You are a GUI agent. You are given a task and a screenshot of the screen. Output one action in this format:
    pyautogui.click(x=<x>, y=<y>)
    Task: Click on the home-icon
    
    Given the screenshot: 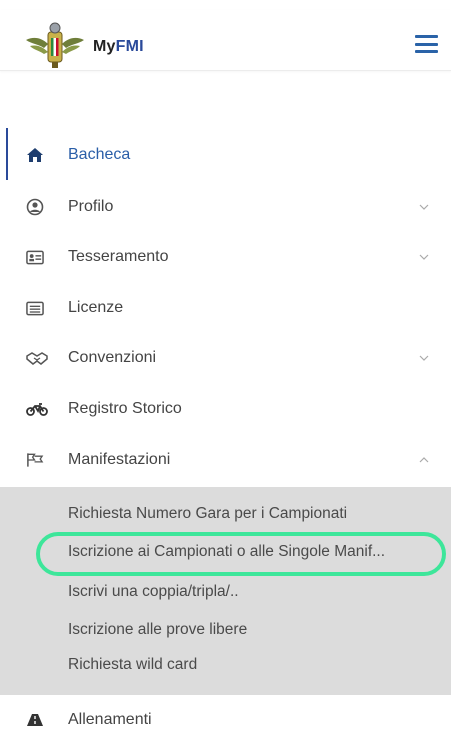 What is the action you would take?
    pyautogui.click(x=35, y=155)
    